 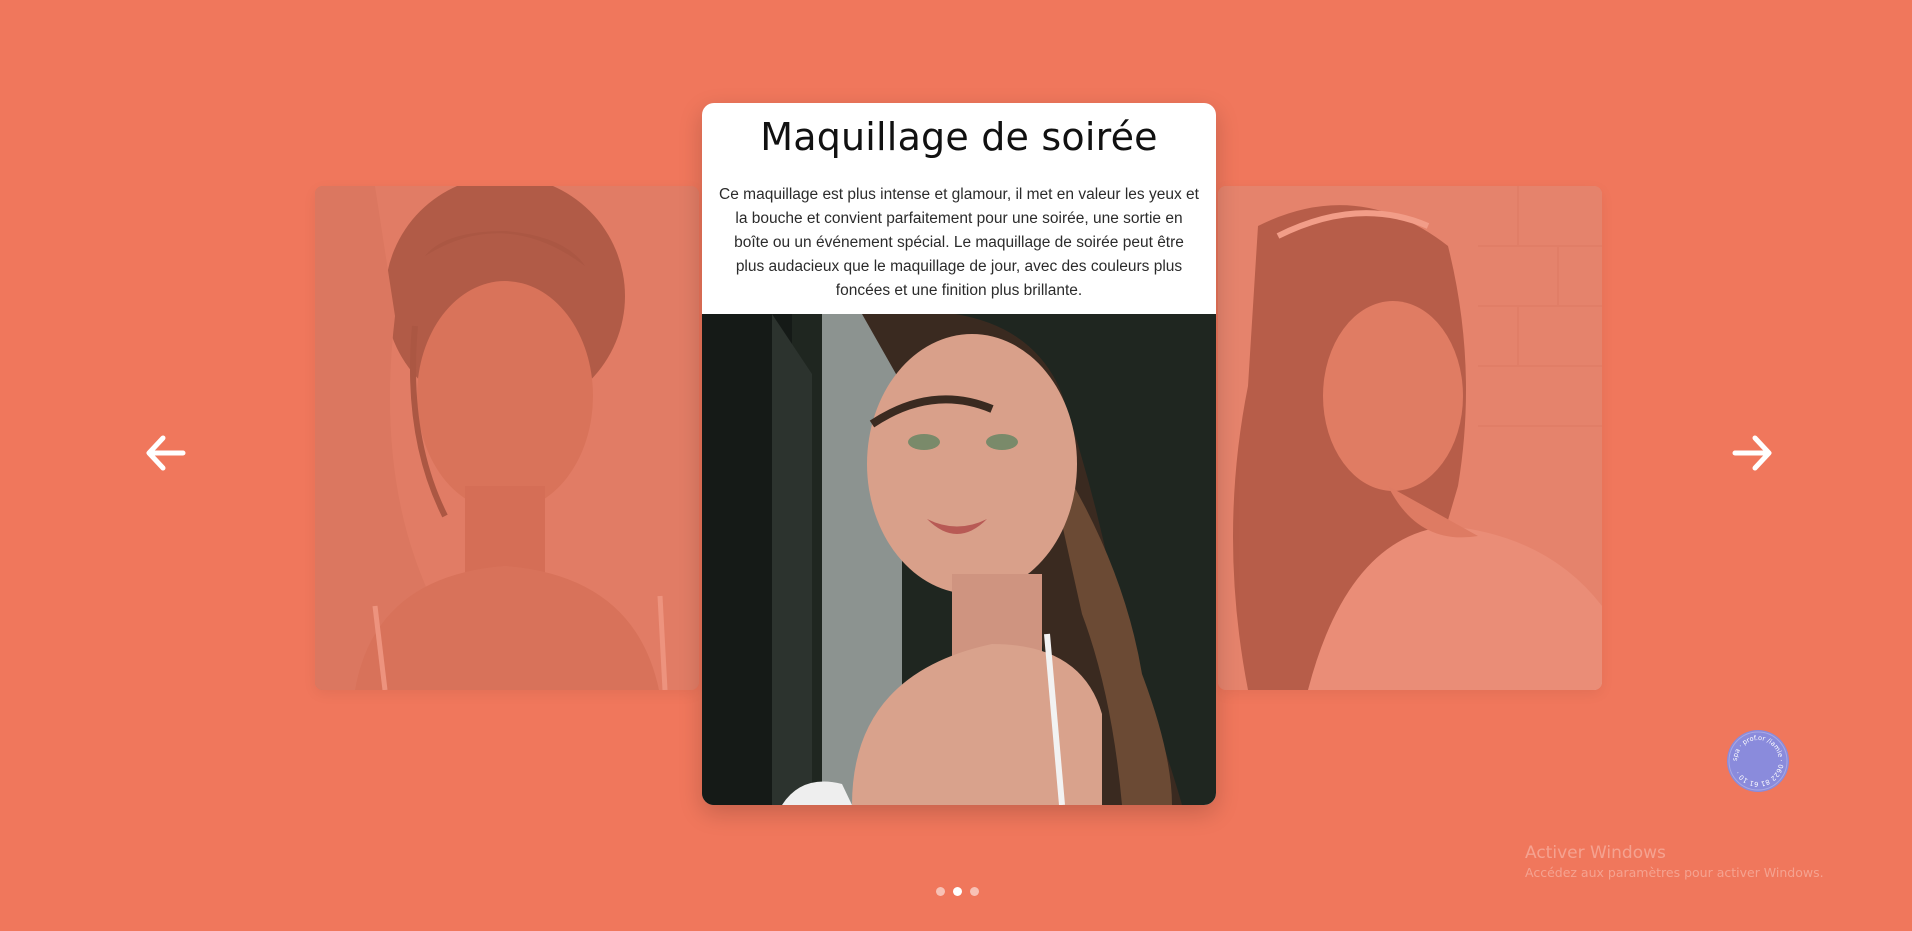 I want to click on contact-badge: spa · prof.or /iamie · 0622 81 61 10 ·, so click(x=1758, y=761).